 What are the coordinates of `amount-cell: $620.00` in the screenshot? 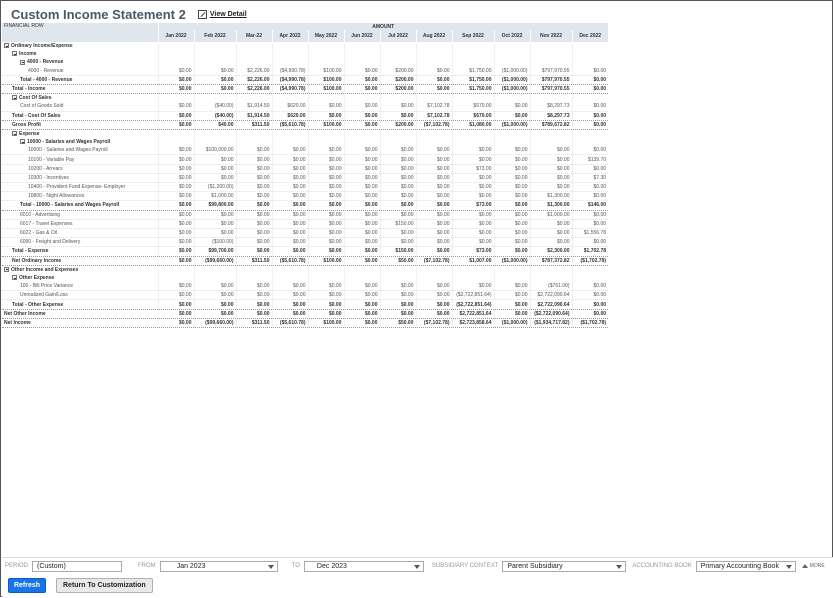 It's located at (289, 107).